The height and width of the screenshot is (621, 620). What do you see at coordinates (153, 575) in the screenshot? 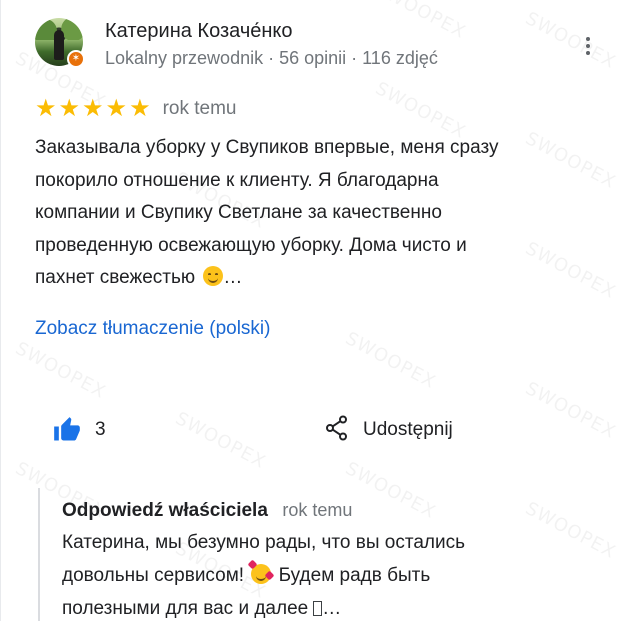
I see `owner-reply-line: довольны сервисом!` at bounding box center [153, 575].